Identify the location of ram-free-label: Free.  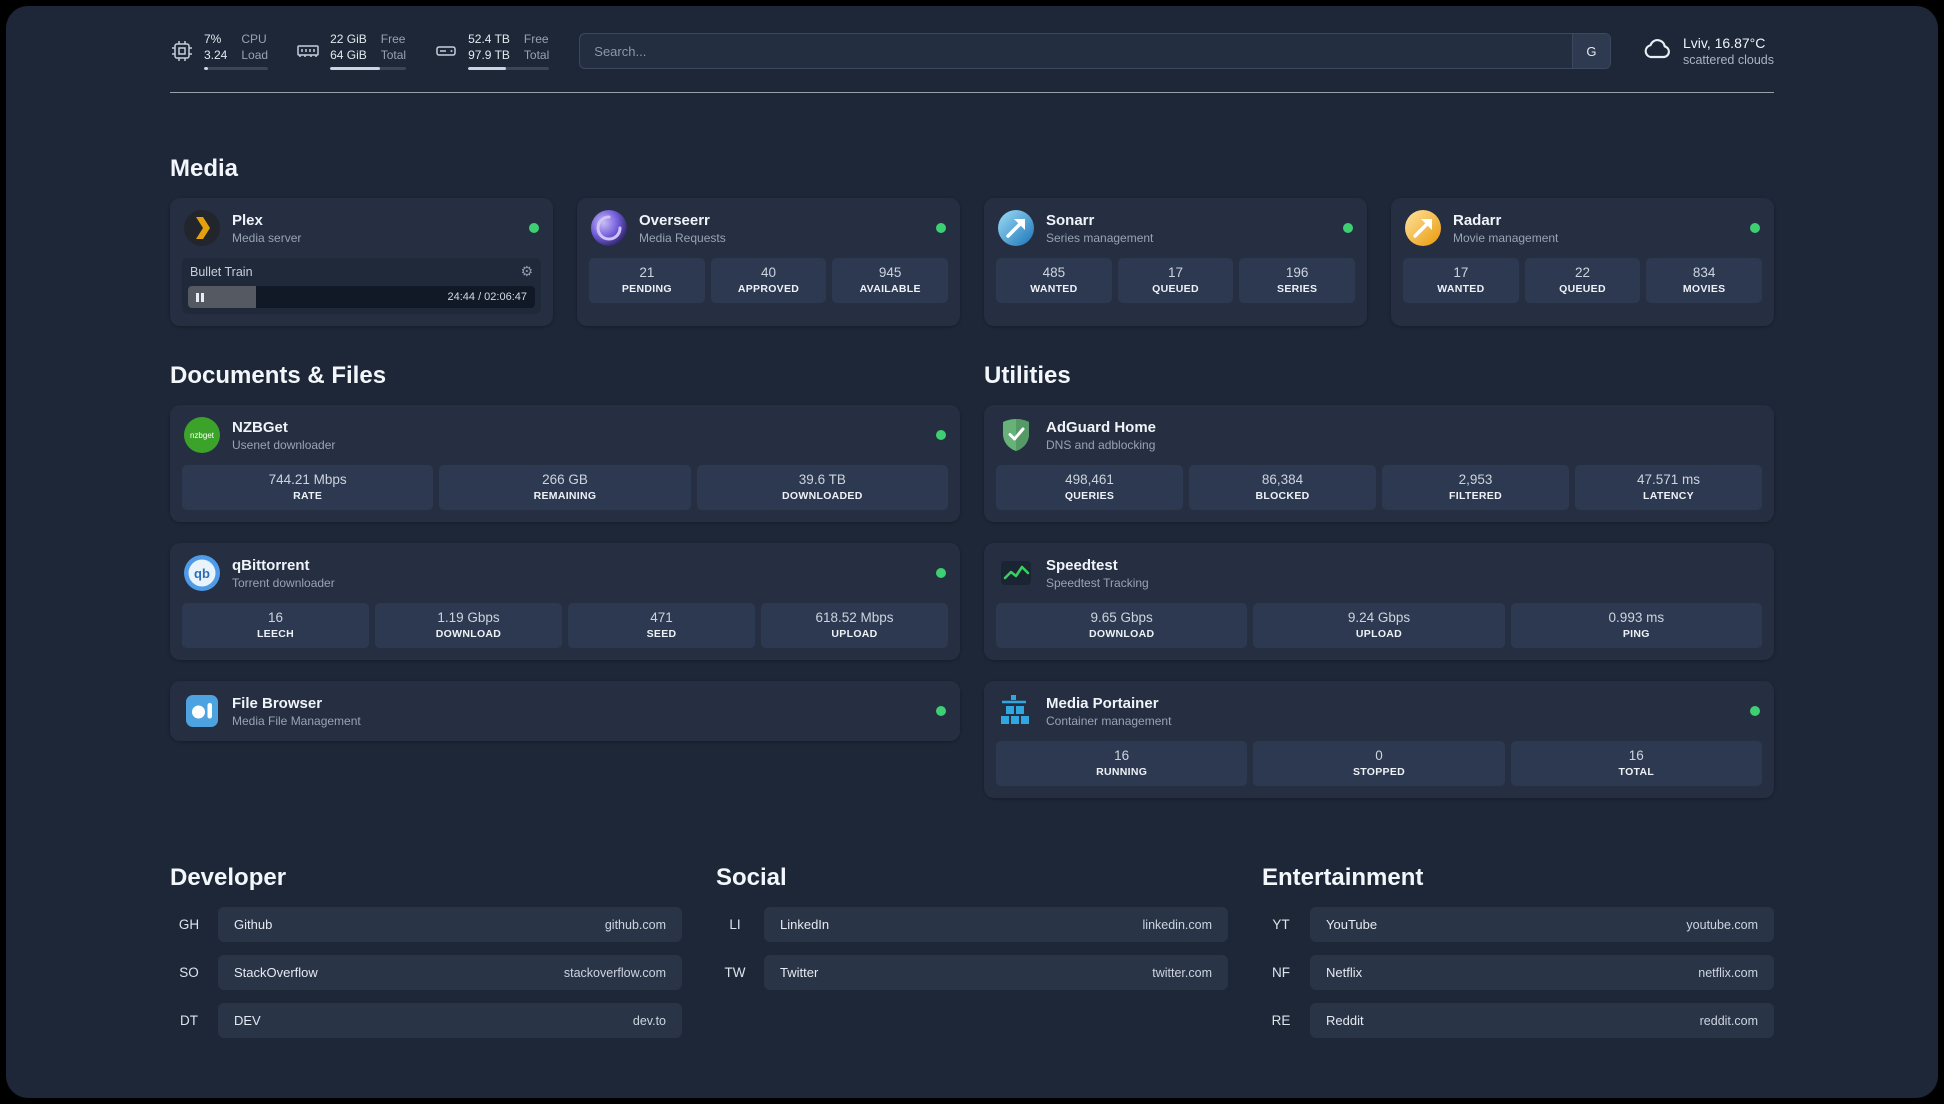
(393, 39).